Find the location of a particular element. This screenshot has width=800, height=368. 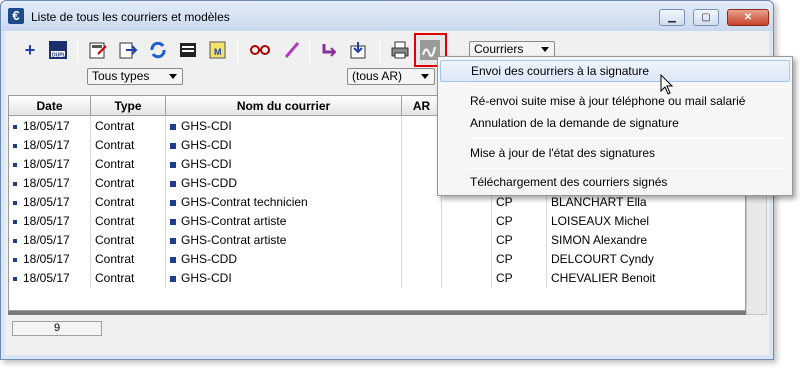

column-header-nom: Nom du courrier is located at coordinates (284, 106).